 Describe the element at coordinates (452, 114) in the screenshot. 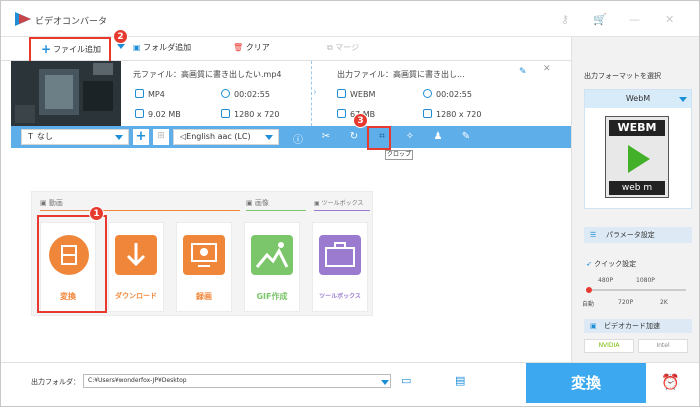

I see `output-resolution: 1280 x 720` at that location.